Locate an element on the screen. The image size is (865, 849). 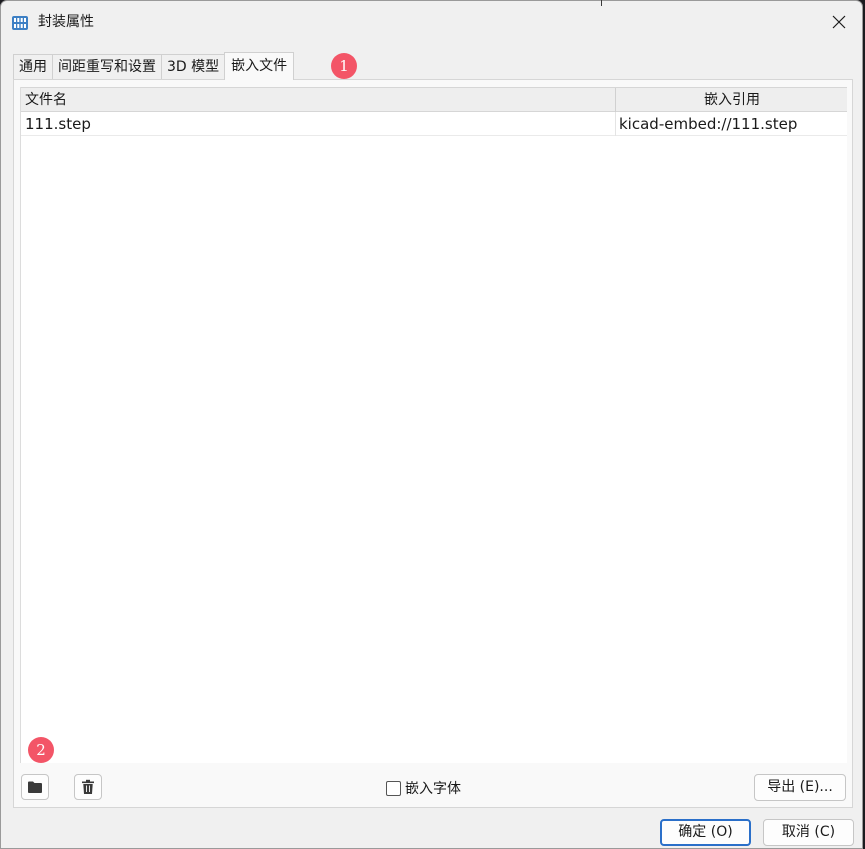
background-divider is located at coordinates (601, 3).